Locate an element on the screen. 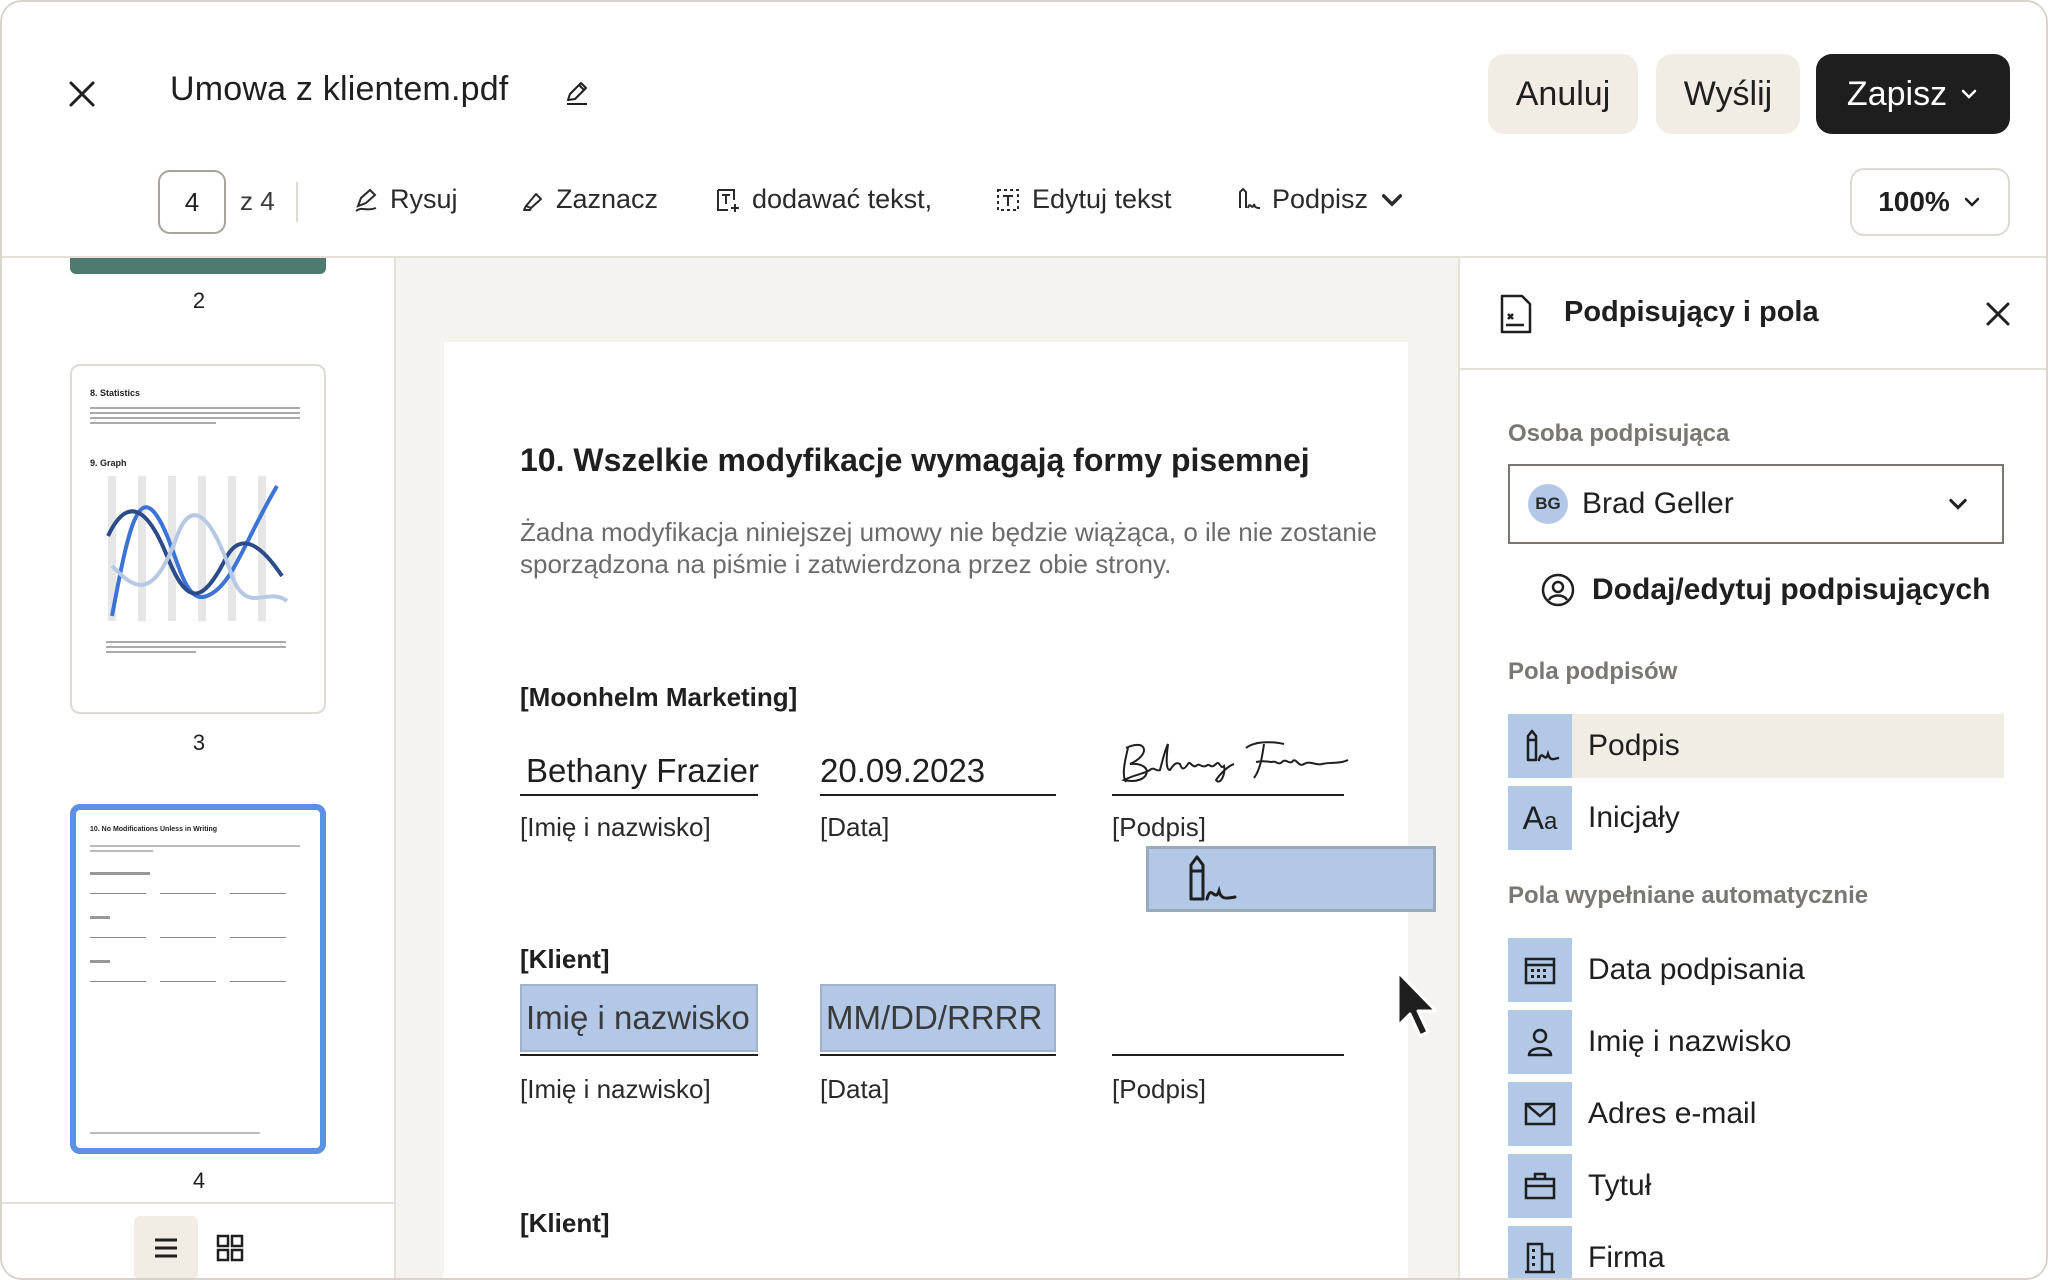 This screenshot has width=2048, height=1280. add-edit-signers-button: Dodaj/edytuj podpisujących is located at coordinates (1765, 590).